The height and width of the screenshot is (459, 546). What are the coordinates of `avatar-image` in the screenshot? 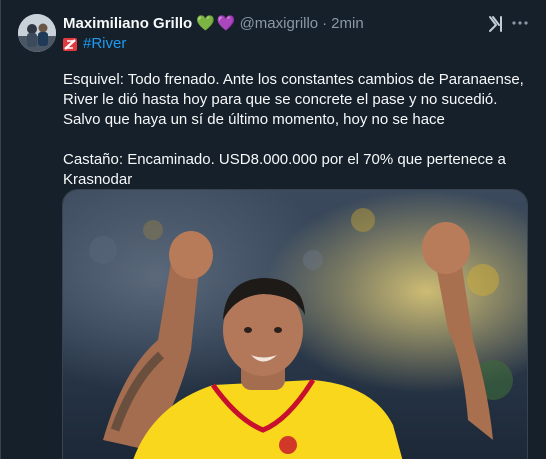 It's located at (37, 33).